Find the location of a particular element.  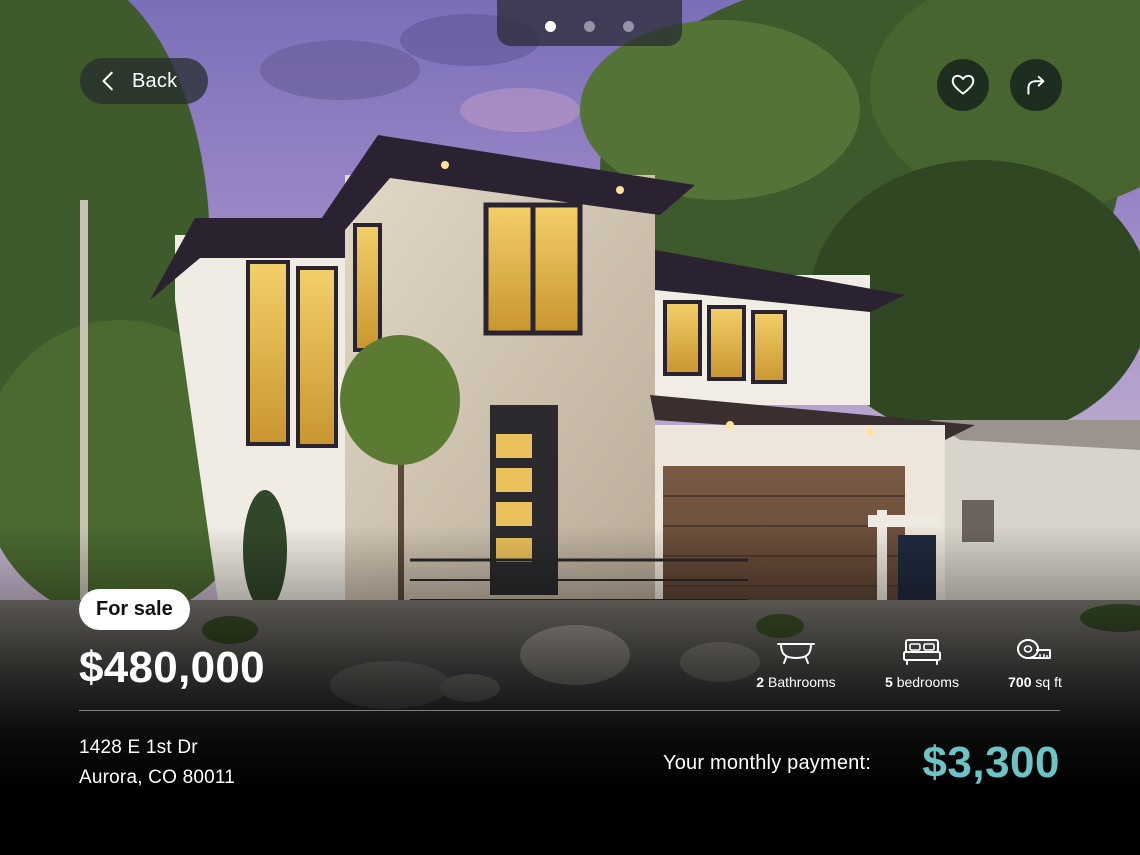

bedrooms-count: 5 is located at coordinates (889, 682).